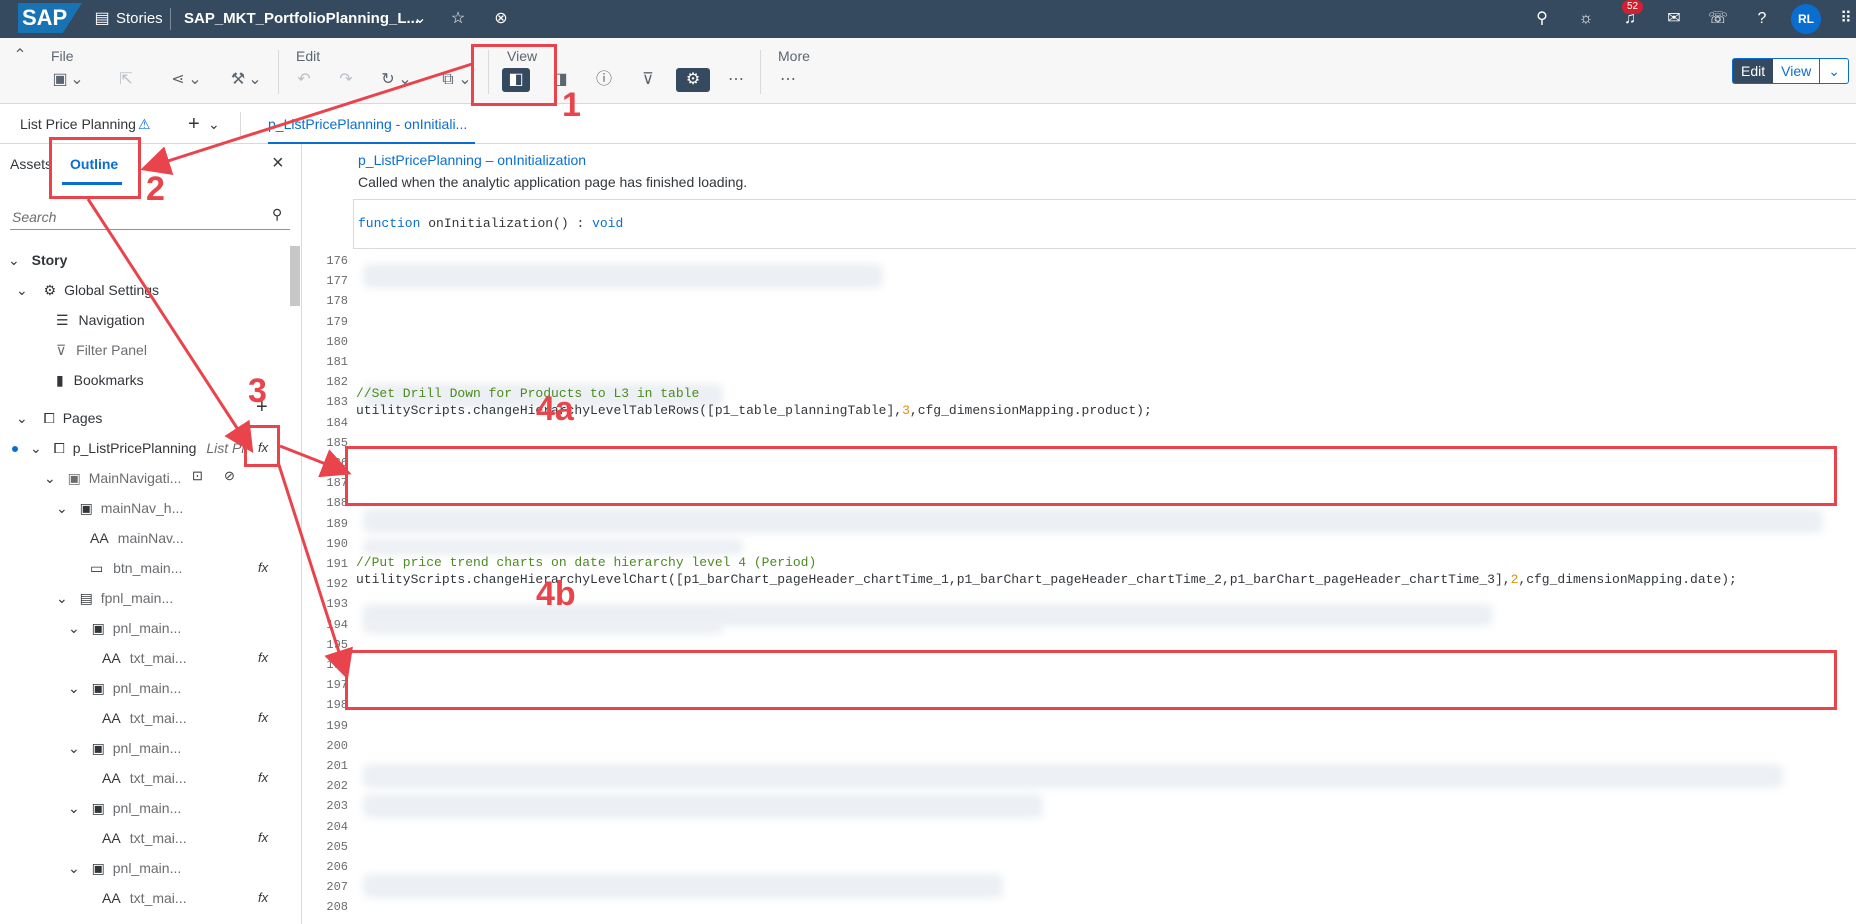 Image resolution: width=1856 pixels, height=924 pixels. I want to click on tree-story: ⌄ Story, so click(37, 260).